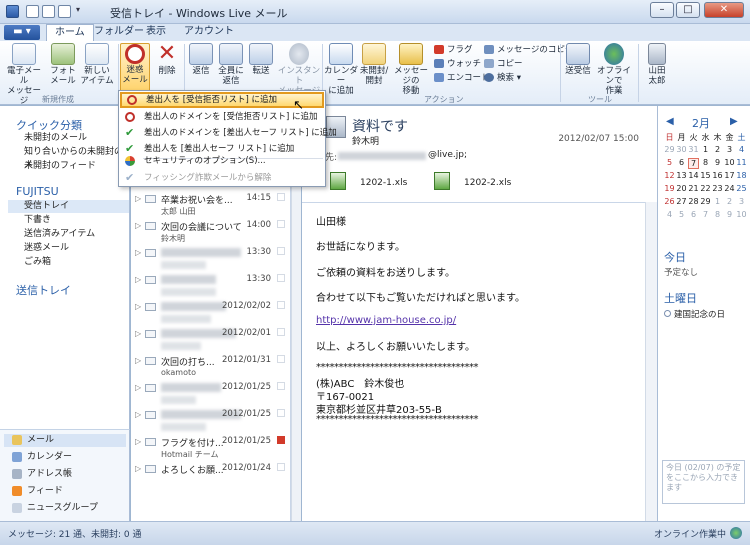  I want to click on maximize-button: □, so click(688, 10).